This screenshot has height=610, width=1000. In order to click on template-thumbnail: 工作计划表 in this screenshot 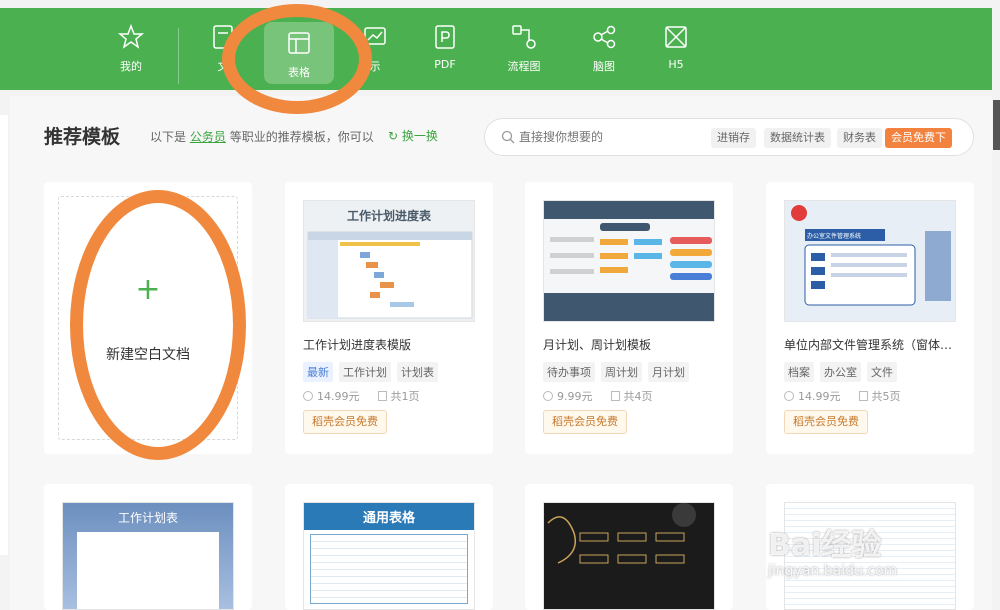, I will do `click(148, 556)`.